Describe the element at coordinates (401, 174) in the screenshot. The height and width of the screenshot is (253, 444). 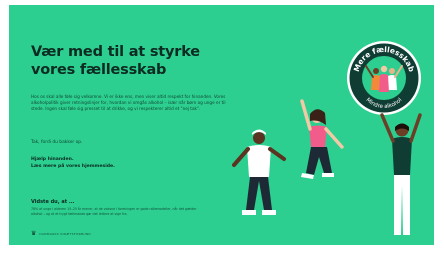
I see `cheering-person-right` at that location.